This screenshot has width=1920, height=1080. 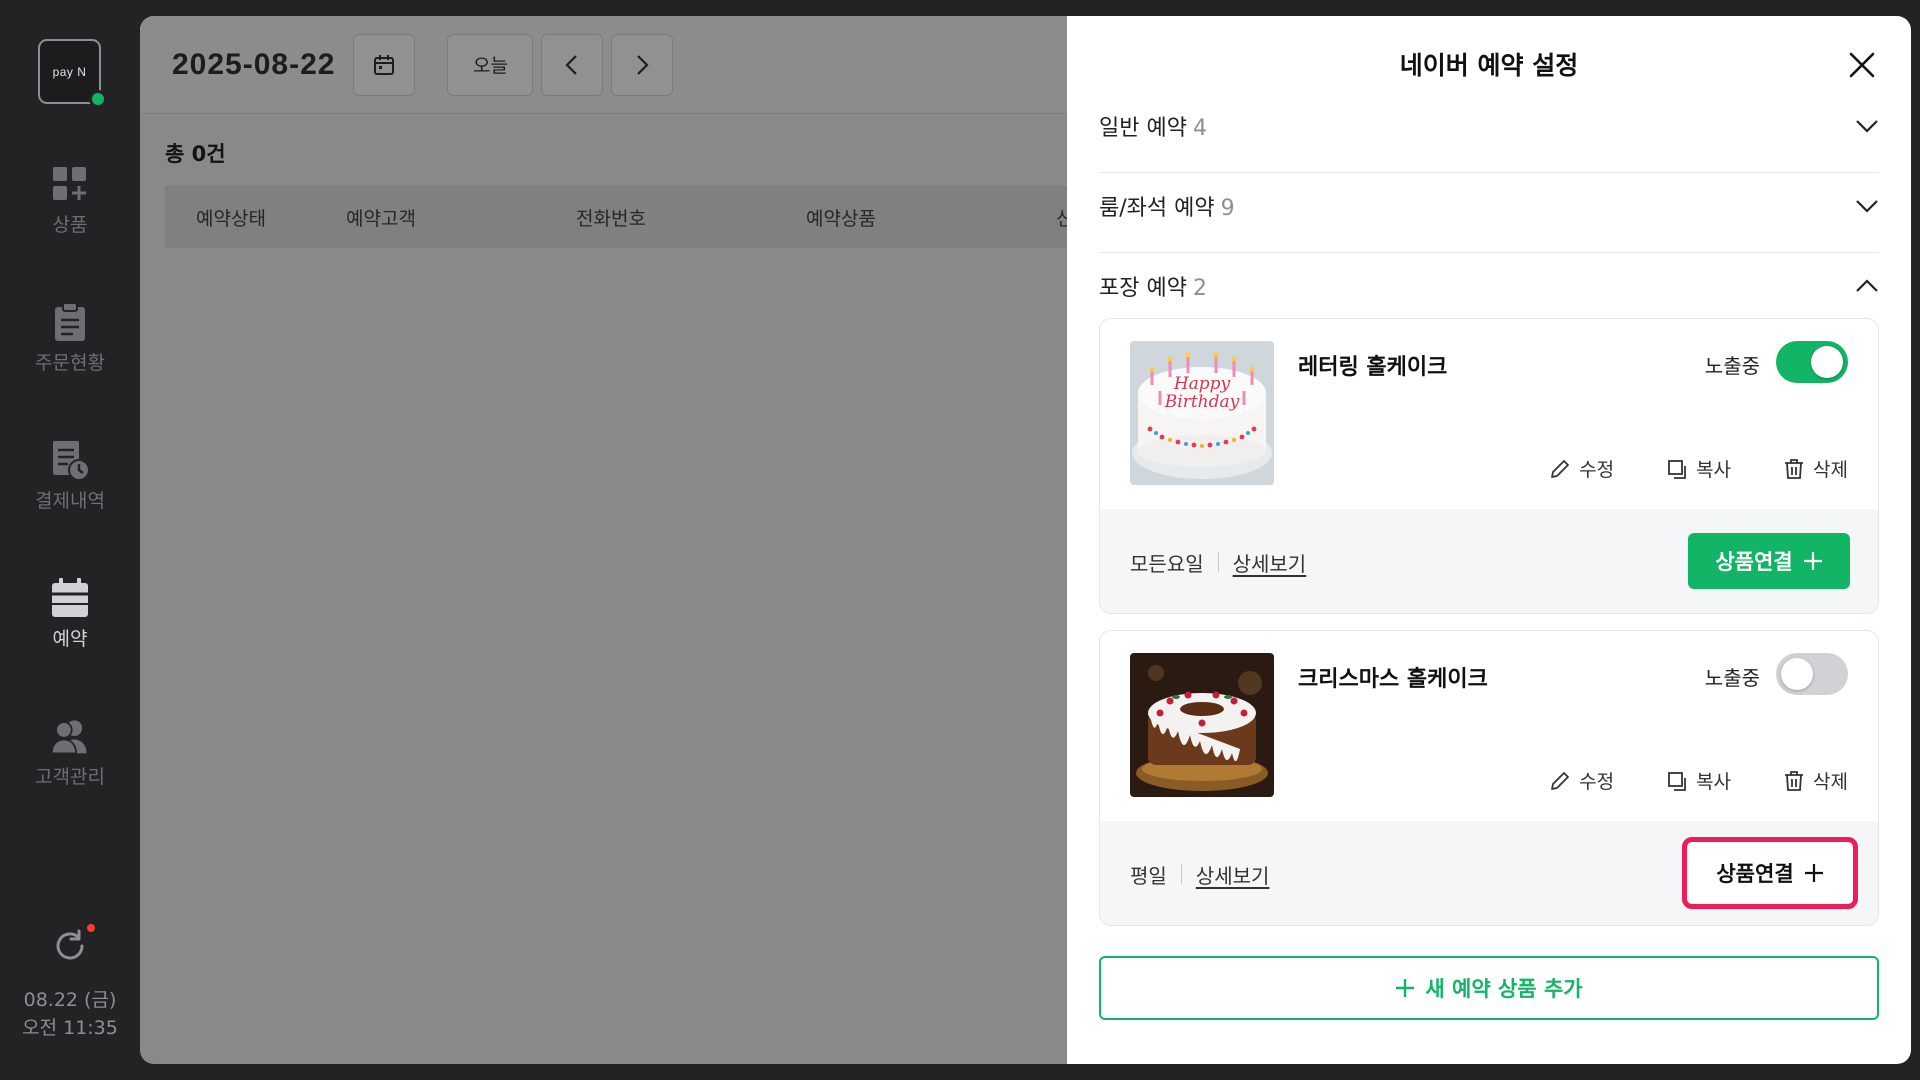 What do you see at coordinates (70, 1000) in the screenshot?
I see `current-date: 08.22 (금)` at bounding box center [70, 1000].